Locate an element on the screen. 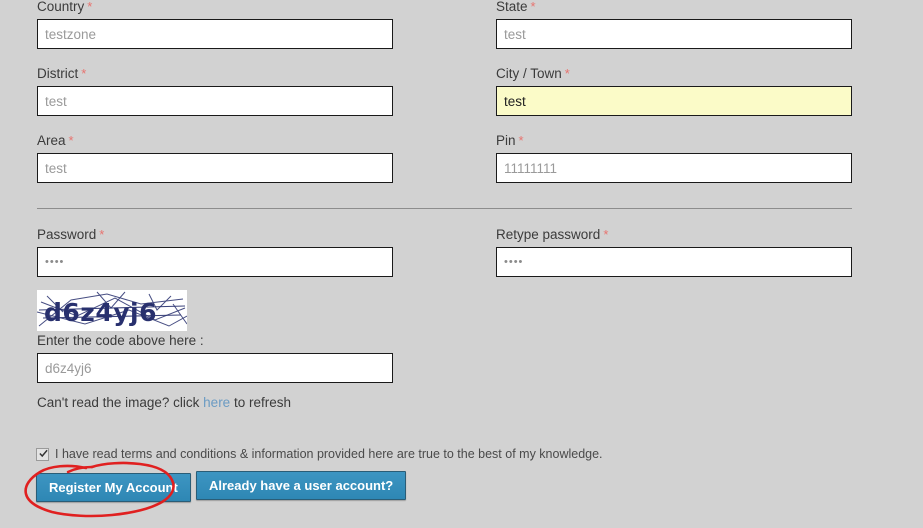 The height and width of the screenshot is (528, 923). label-password: Password * is located at coordinates (70, 234).